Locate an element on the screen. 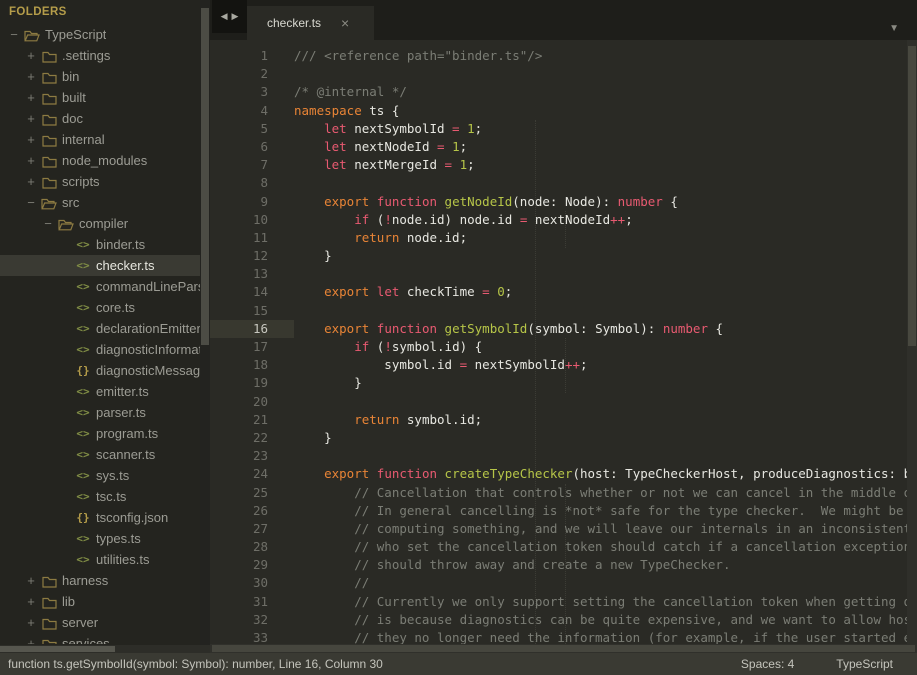  folder-item-compiler: − compiler is located at coordinates (100, 223).